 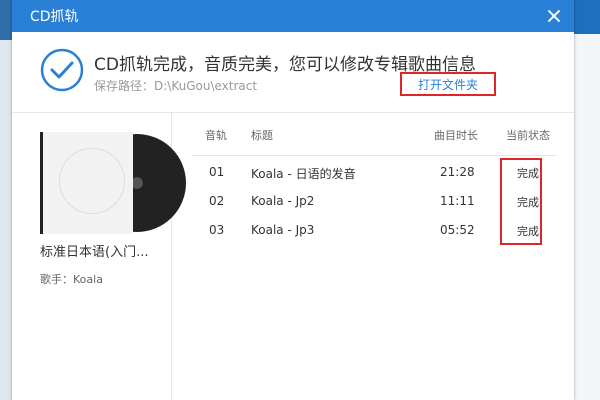 What do you see at coordinates (457, 172) in the screenshot?
I see `track-duration: 21:28` at bounding box center [457, 172].